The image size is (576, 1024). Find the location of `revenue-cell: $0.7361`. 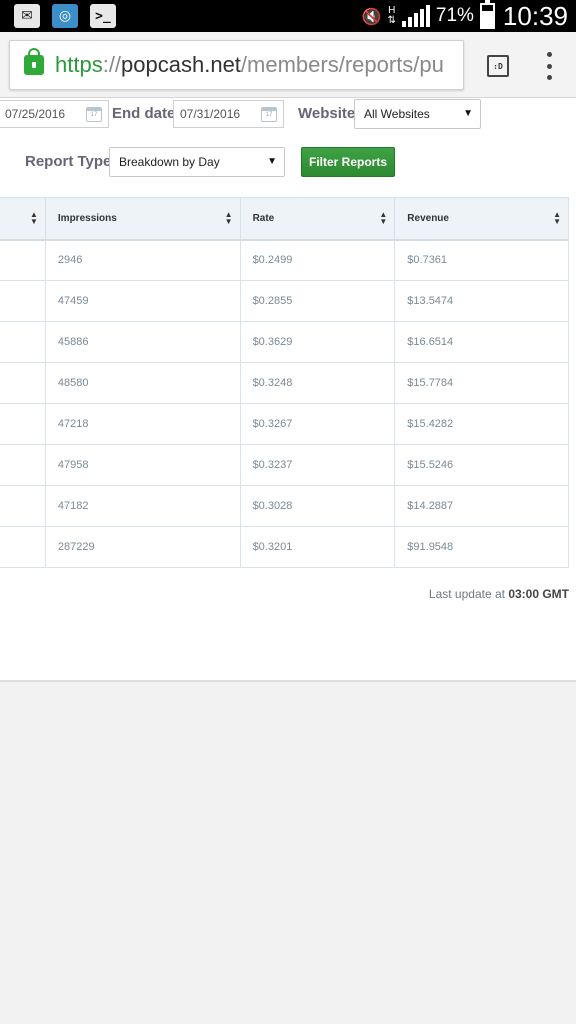

revenue-cell: $0.7361 is located at coordinates (481, 260).